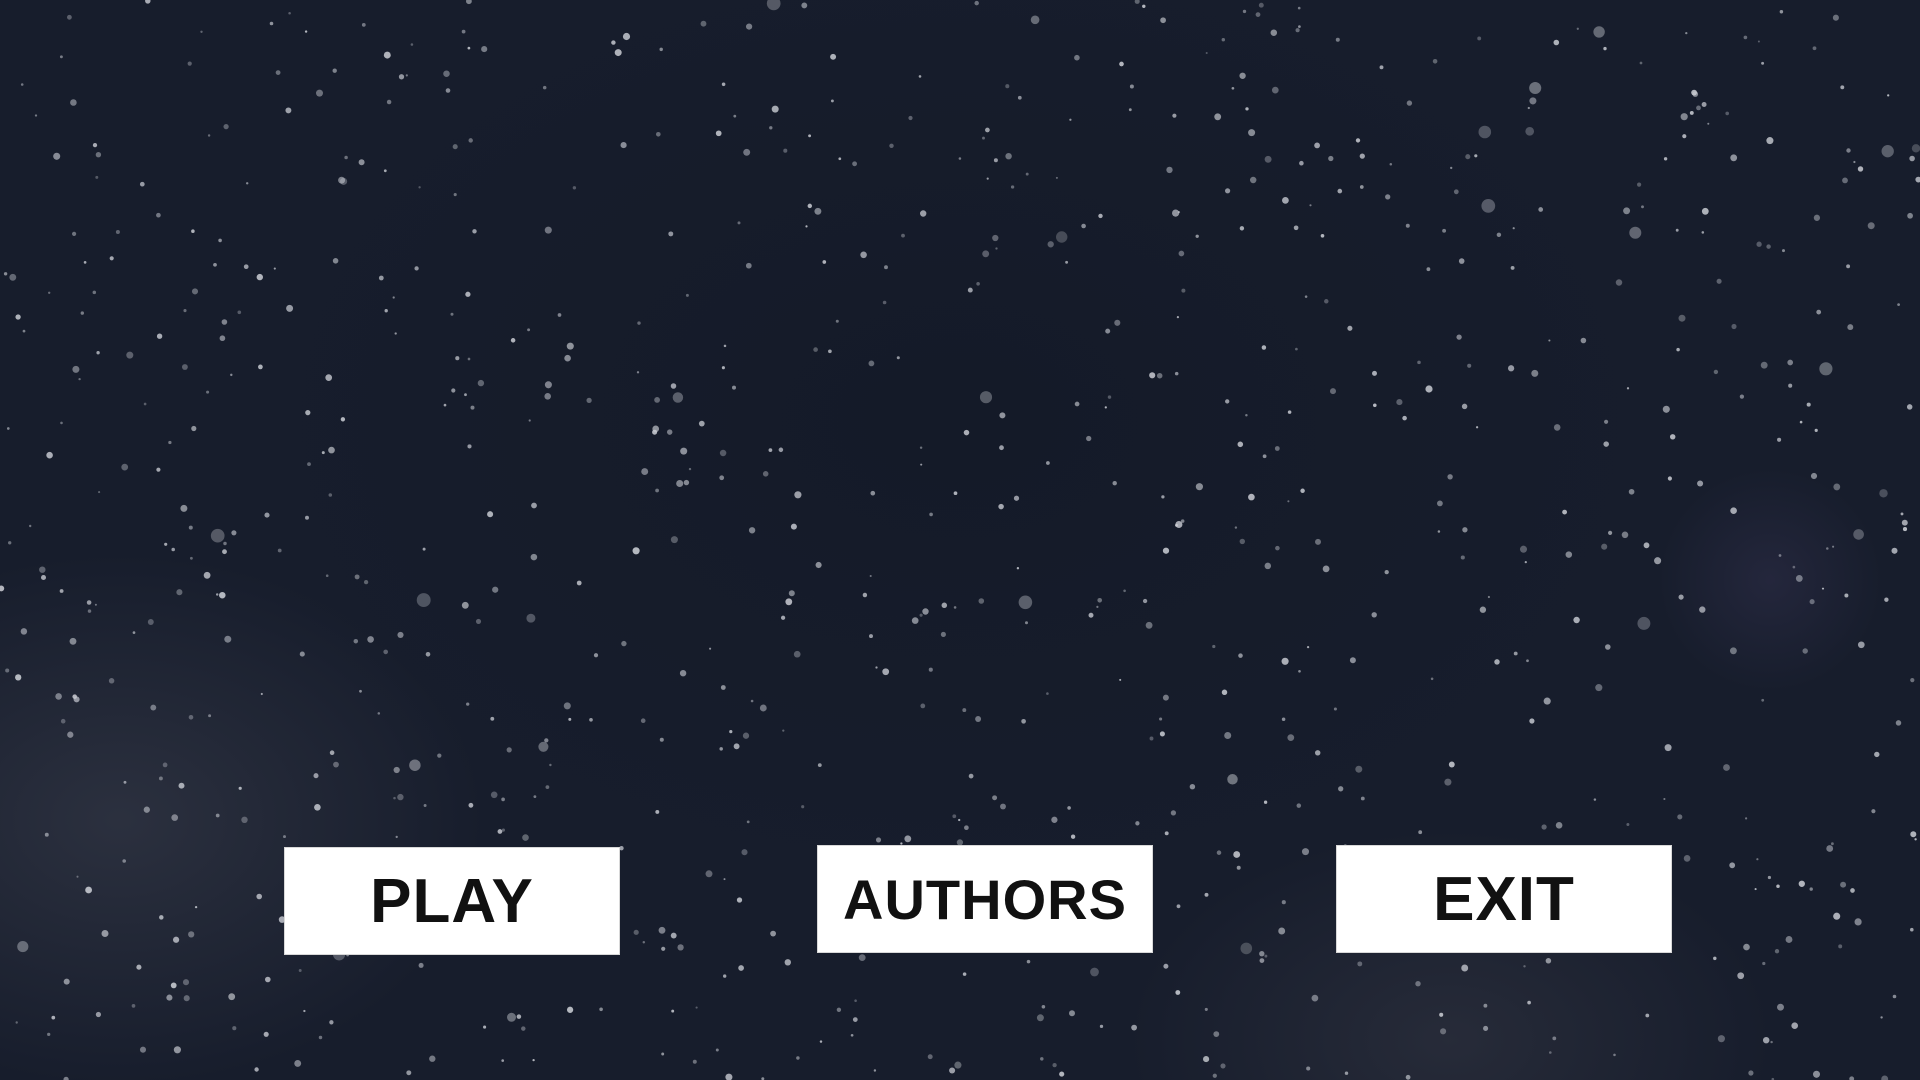 The image size is (1920, 1080). I want to click on play-button: PLAY, so click(452, 901).